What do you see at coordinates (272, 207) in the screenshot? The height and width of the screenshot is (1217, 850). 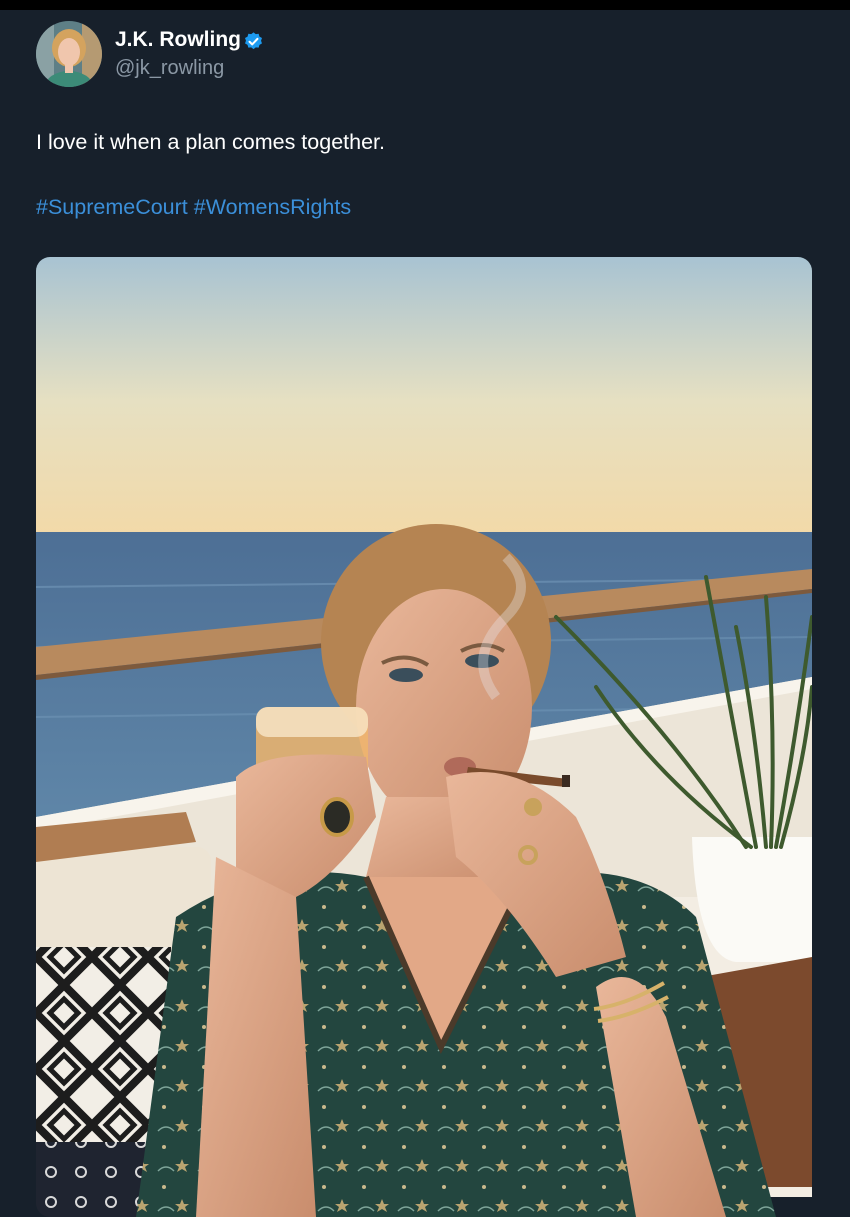 I see `hashtag-link: #WomensRights` at bounding box center [272, 207].